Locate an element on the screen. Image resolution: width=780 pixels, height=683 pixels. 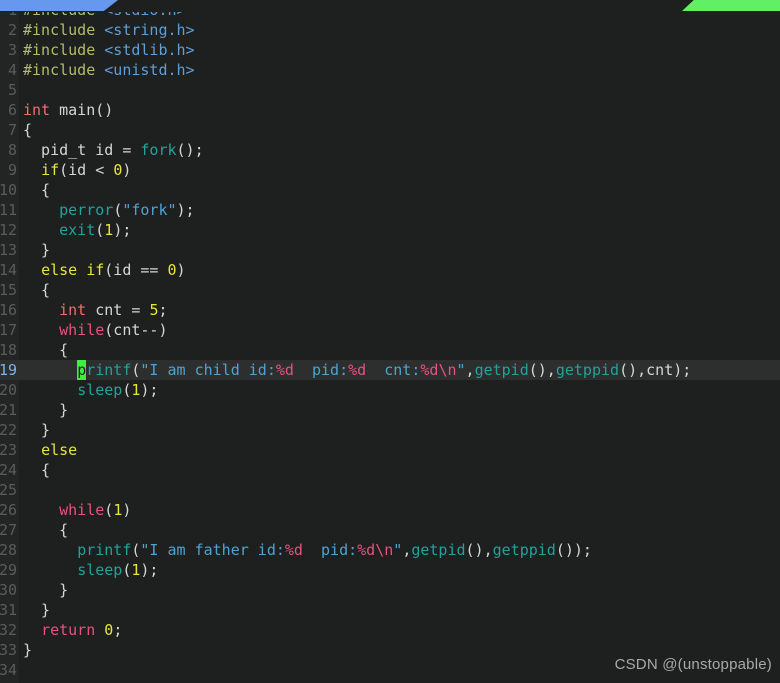
code-token: if is located at coordinates (50, 170).